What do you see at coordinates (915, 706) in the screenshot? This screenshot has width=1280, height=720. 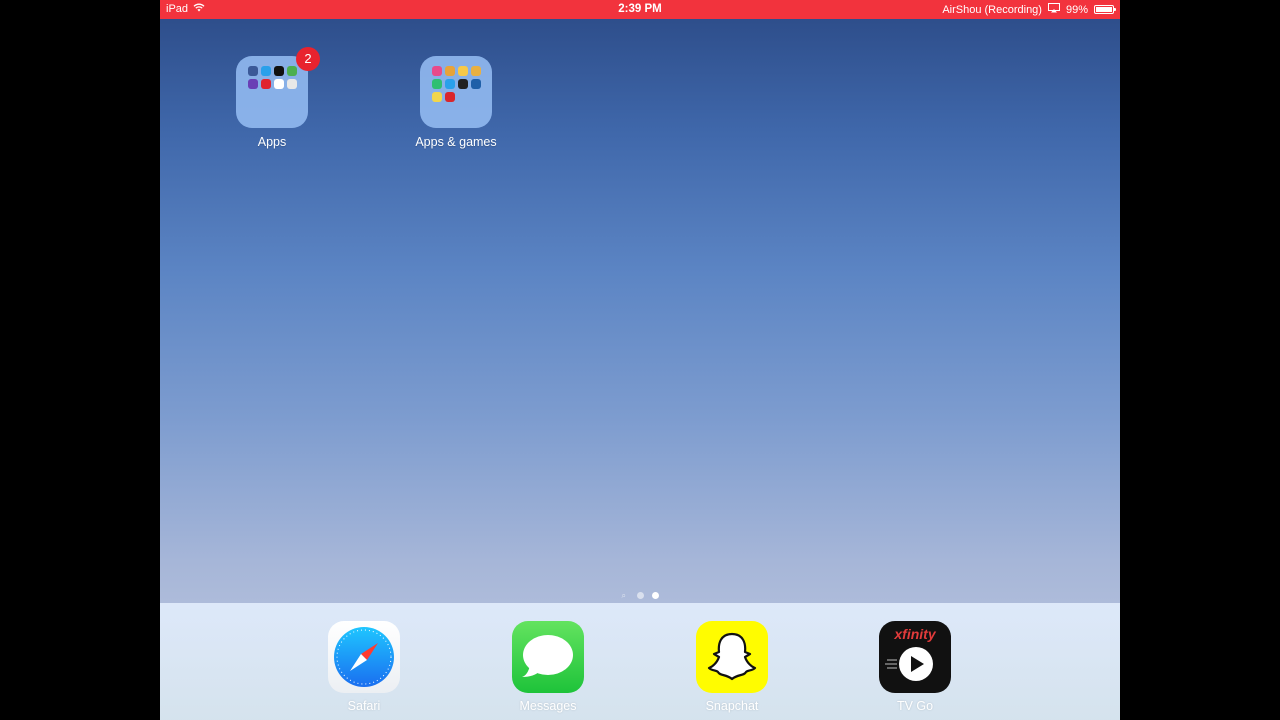 I see `dock-app-label: TV Go` at bounding box center [915, 706].